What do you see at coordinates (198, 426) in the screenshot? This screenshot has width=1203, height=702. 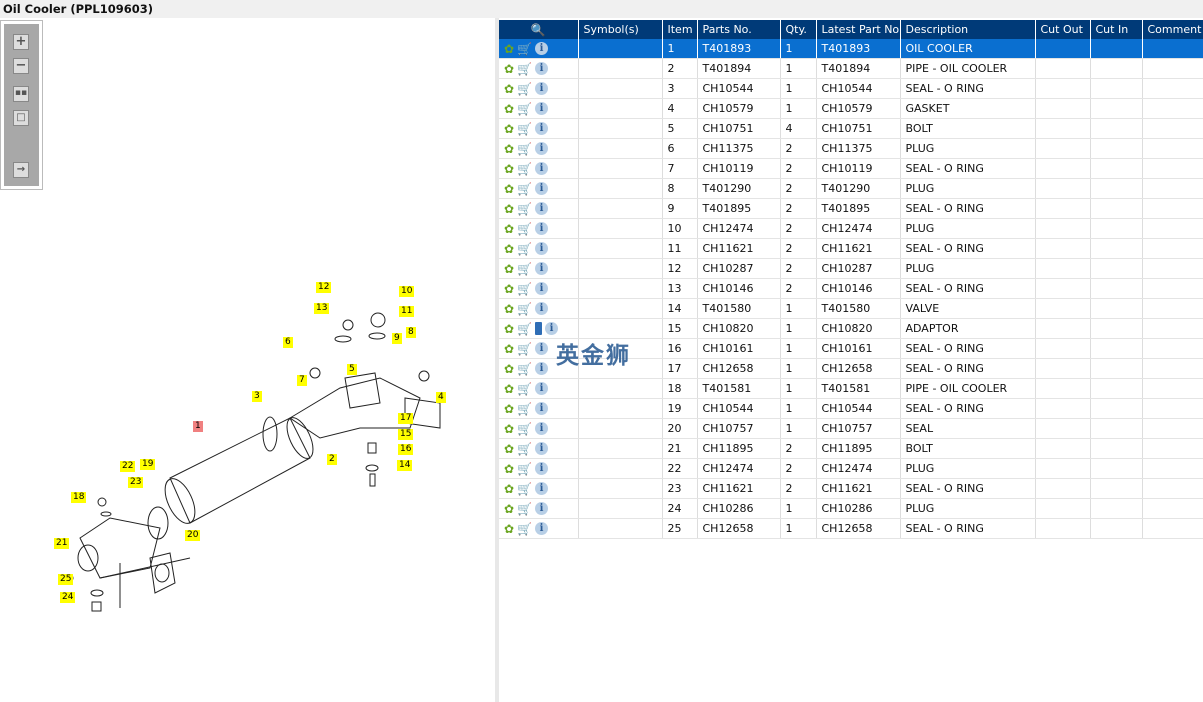 I see `callout-1: 1` at bounding box center [198, 426].